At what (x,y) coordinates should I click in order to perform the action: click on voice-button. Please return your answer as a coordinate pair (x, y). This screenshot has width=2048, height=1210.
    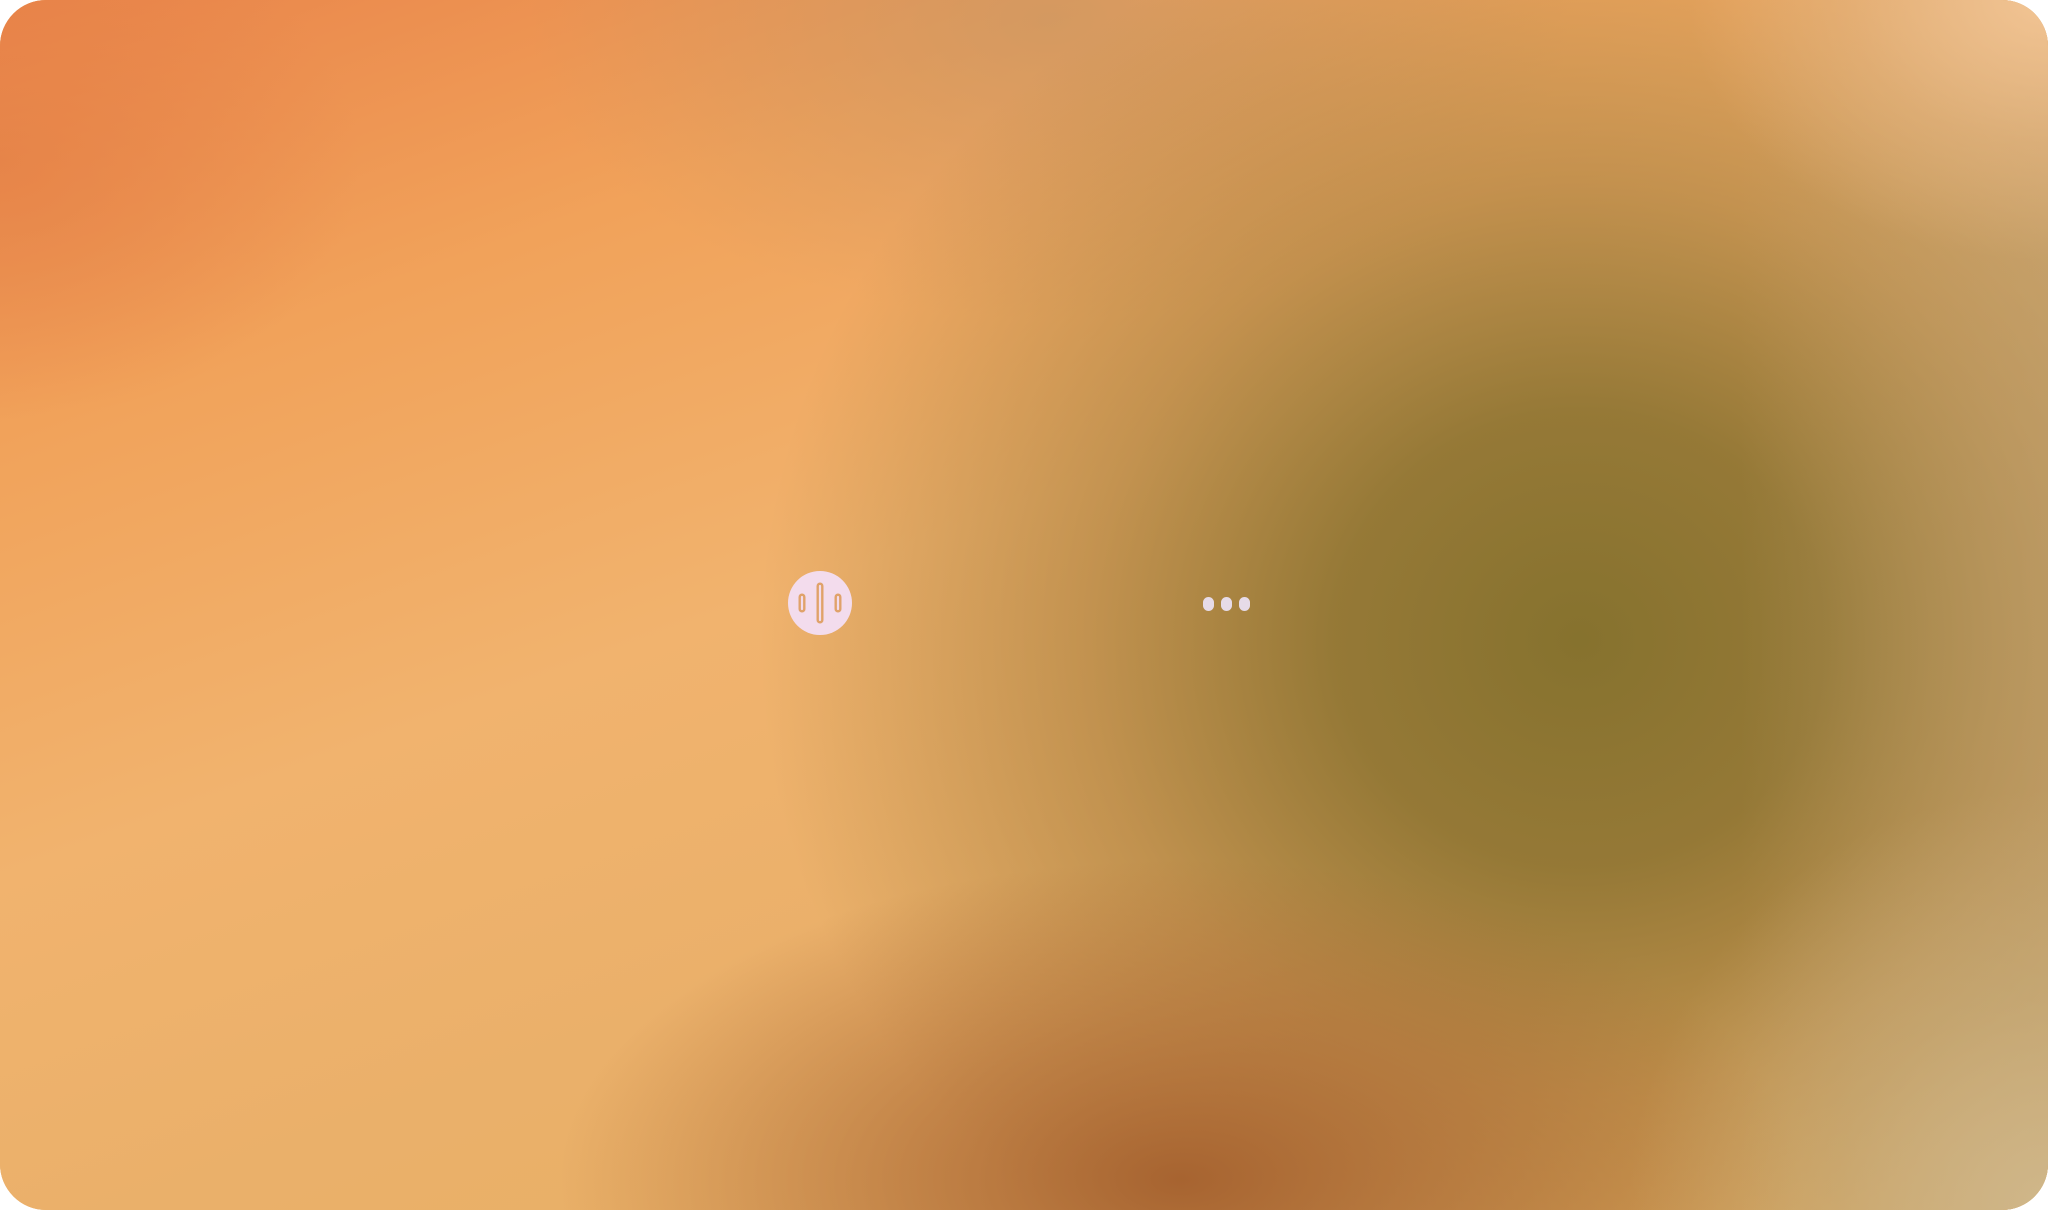
    Looking at the image, I should click on (820, 603).